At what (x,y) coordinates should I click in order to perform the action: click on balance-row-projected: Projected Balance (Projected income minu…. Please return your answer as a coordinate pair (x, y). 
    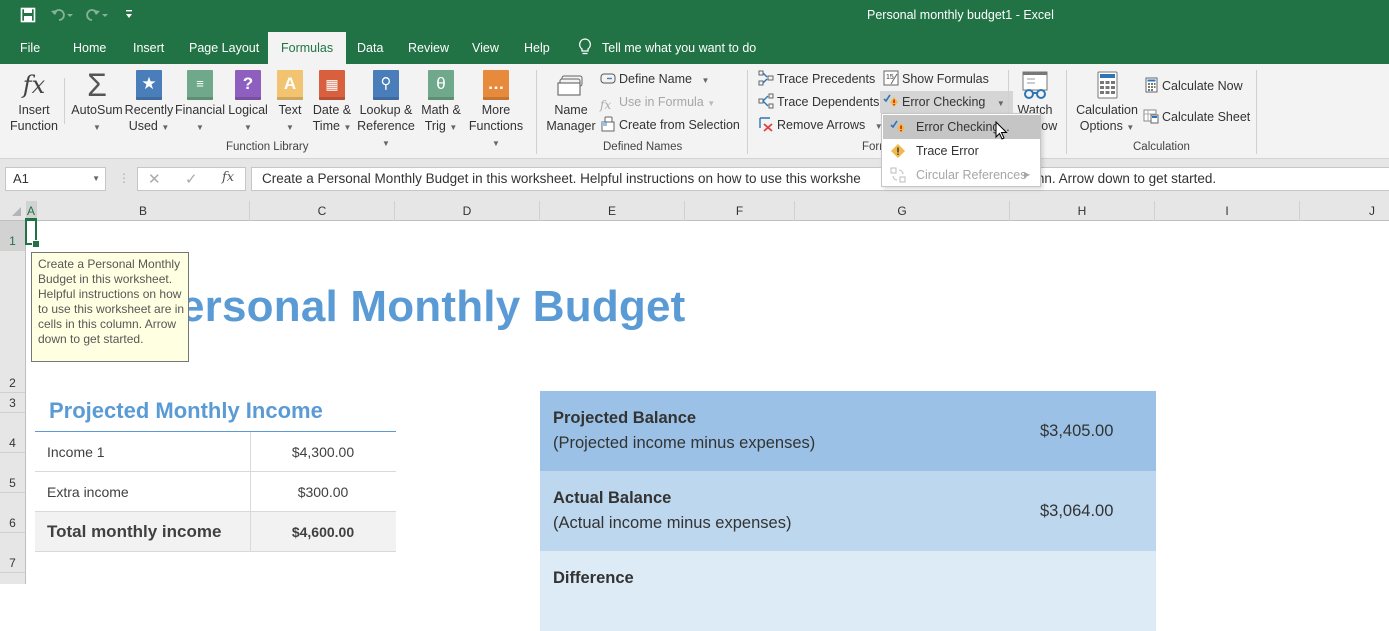
    Looking at the image, I should click on (848, 431).